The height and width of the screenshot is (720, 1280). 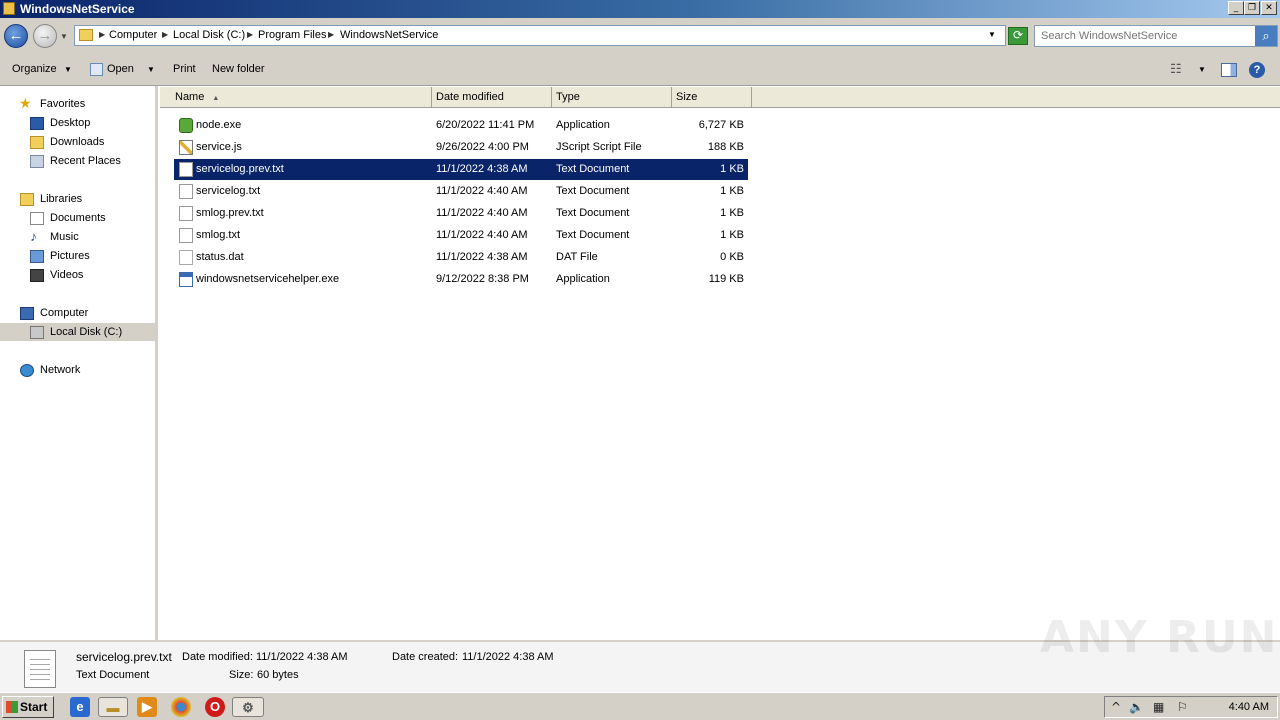 I want to click on nav-label: Music, so click(x=64, y=237).